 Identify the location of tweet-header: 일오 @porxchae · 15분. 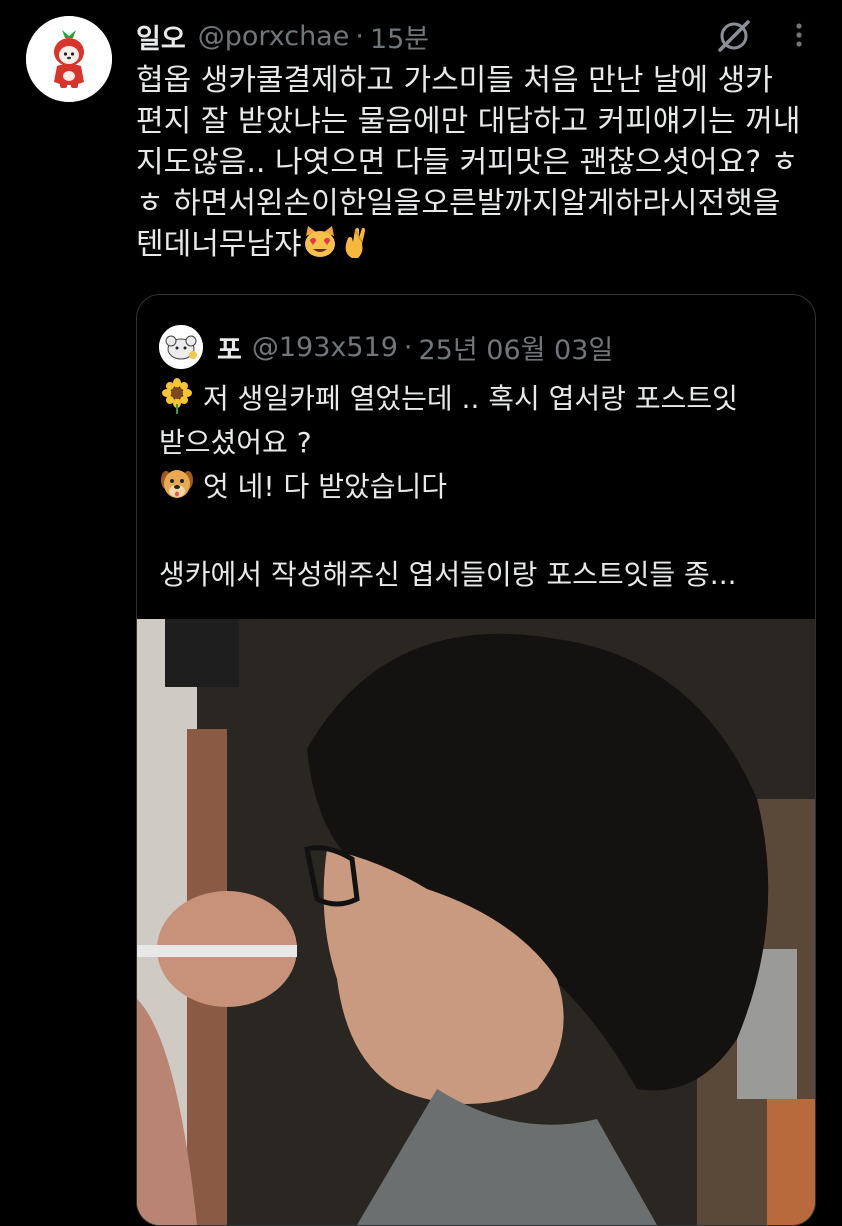
(282, 36).